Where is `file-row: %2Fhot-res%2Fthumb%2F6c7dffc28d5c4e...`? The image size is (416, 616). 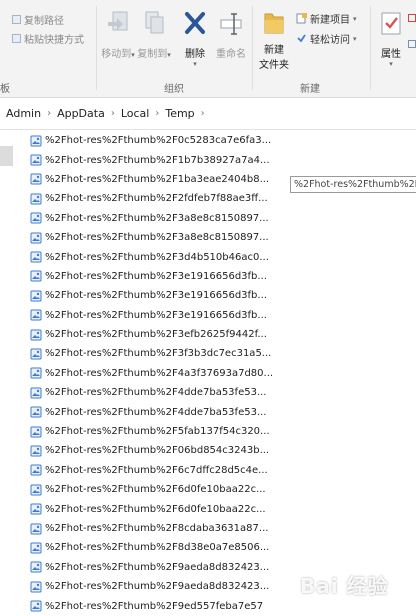
file-row: %2Fhot-res%2Fthumb%2F6c7dffc28d5c4e... is located at coordinates (223, 470).